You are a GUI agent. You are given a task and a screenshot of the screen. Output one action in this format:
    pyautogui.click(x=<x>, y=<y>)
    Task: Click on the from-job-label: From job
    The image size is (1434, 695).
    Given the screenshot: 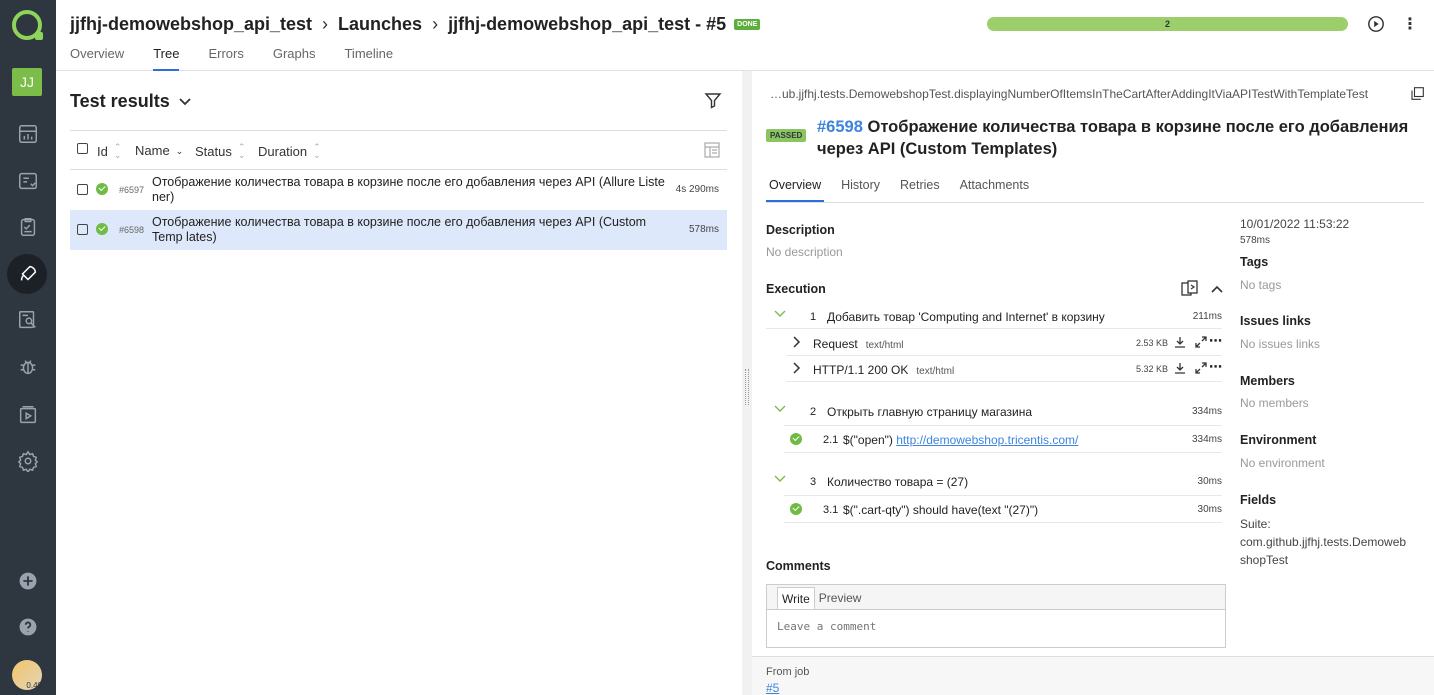 What is the action you would take?
    pyautogui.click(x=788, y=672)
    